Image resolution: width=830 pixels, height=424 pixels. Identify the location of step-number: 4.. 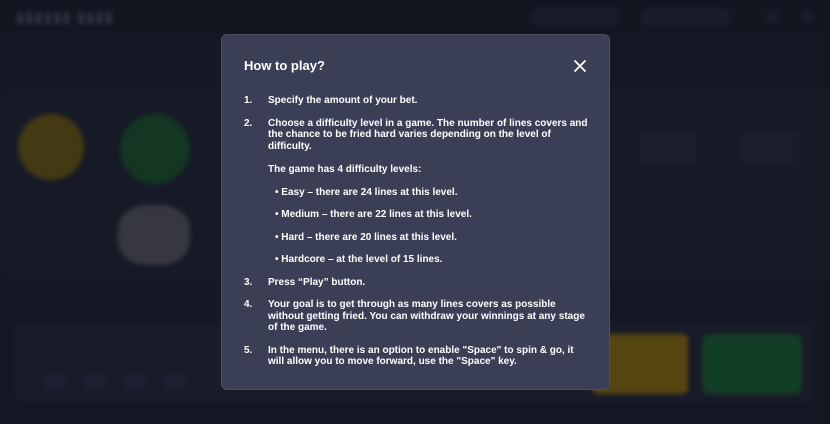
(248, 304).